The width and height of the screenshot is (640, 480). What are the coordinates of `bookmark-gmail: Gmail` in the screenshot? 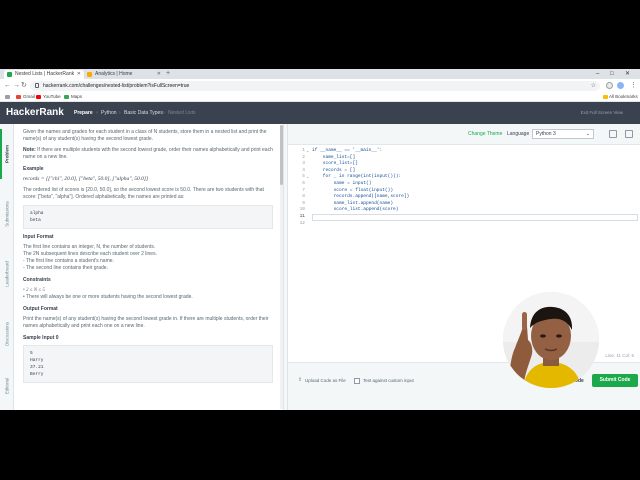 It's located at (25, 97).